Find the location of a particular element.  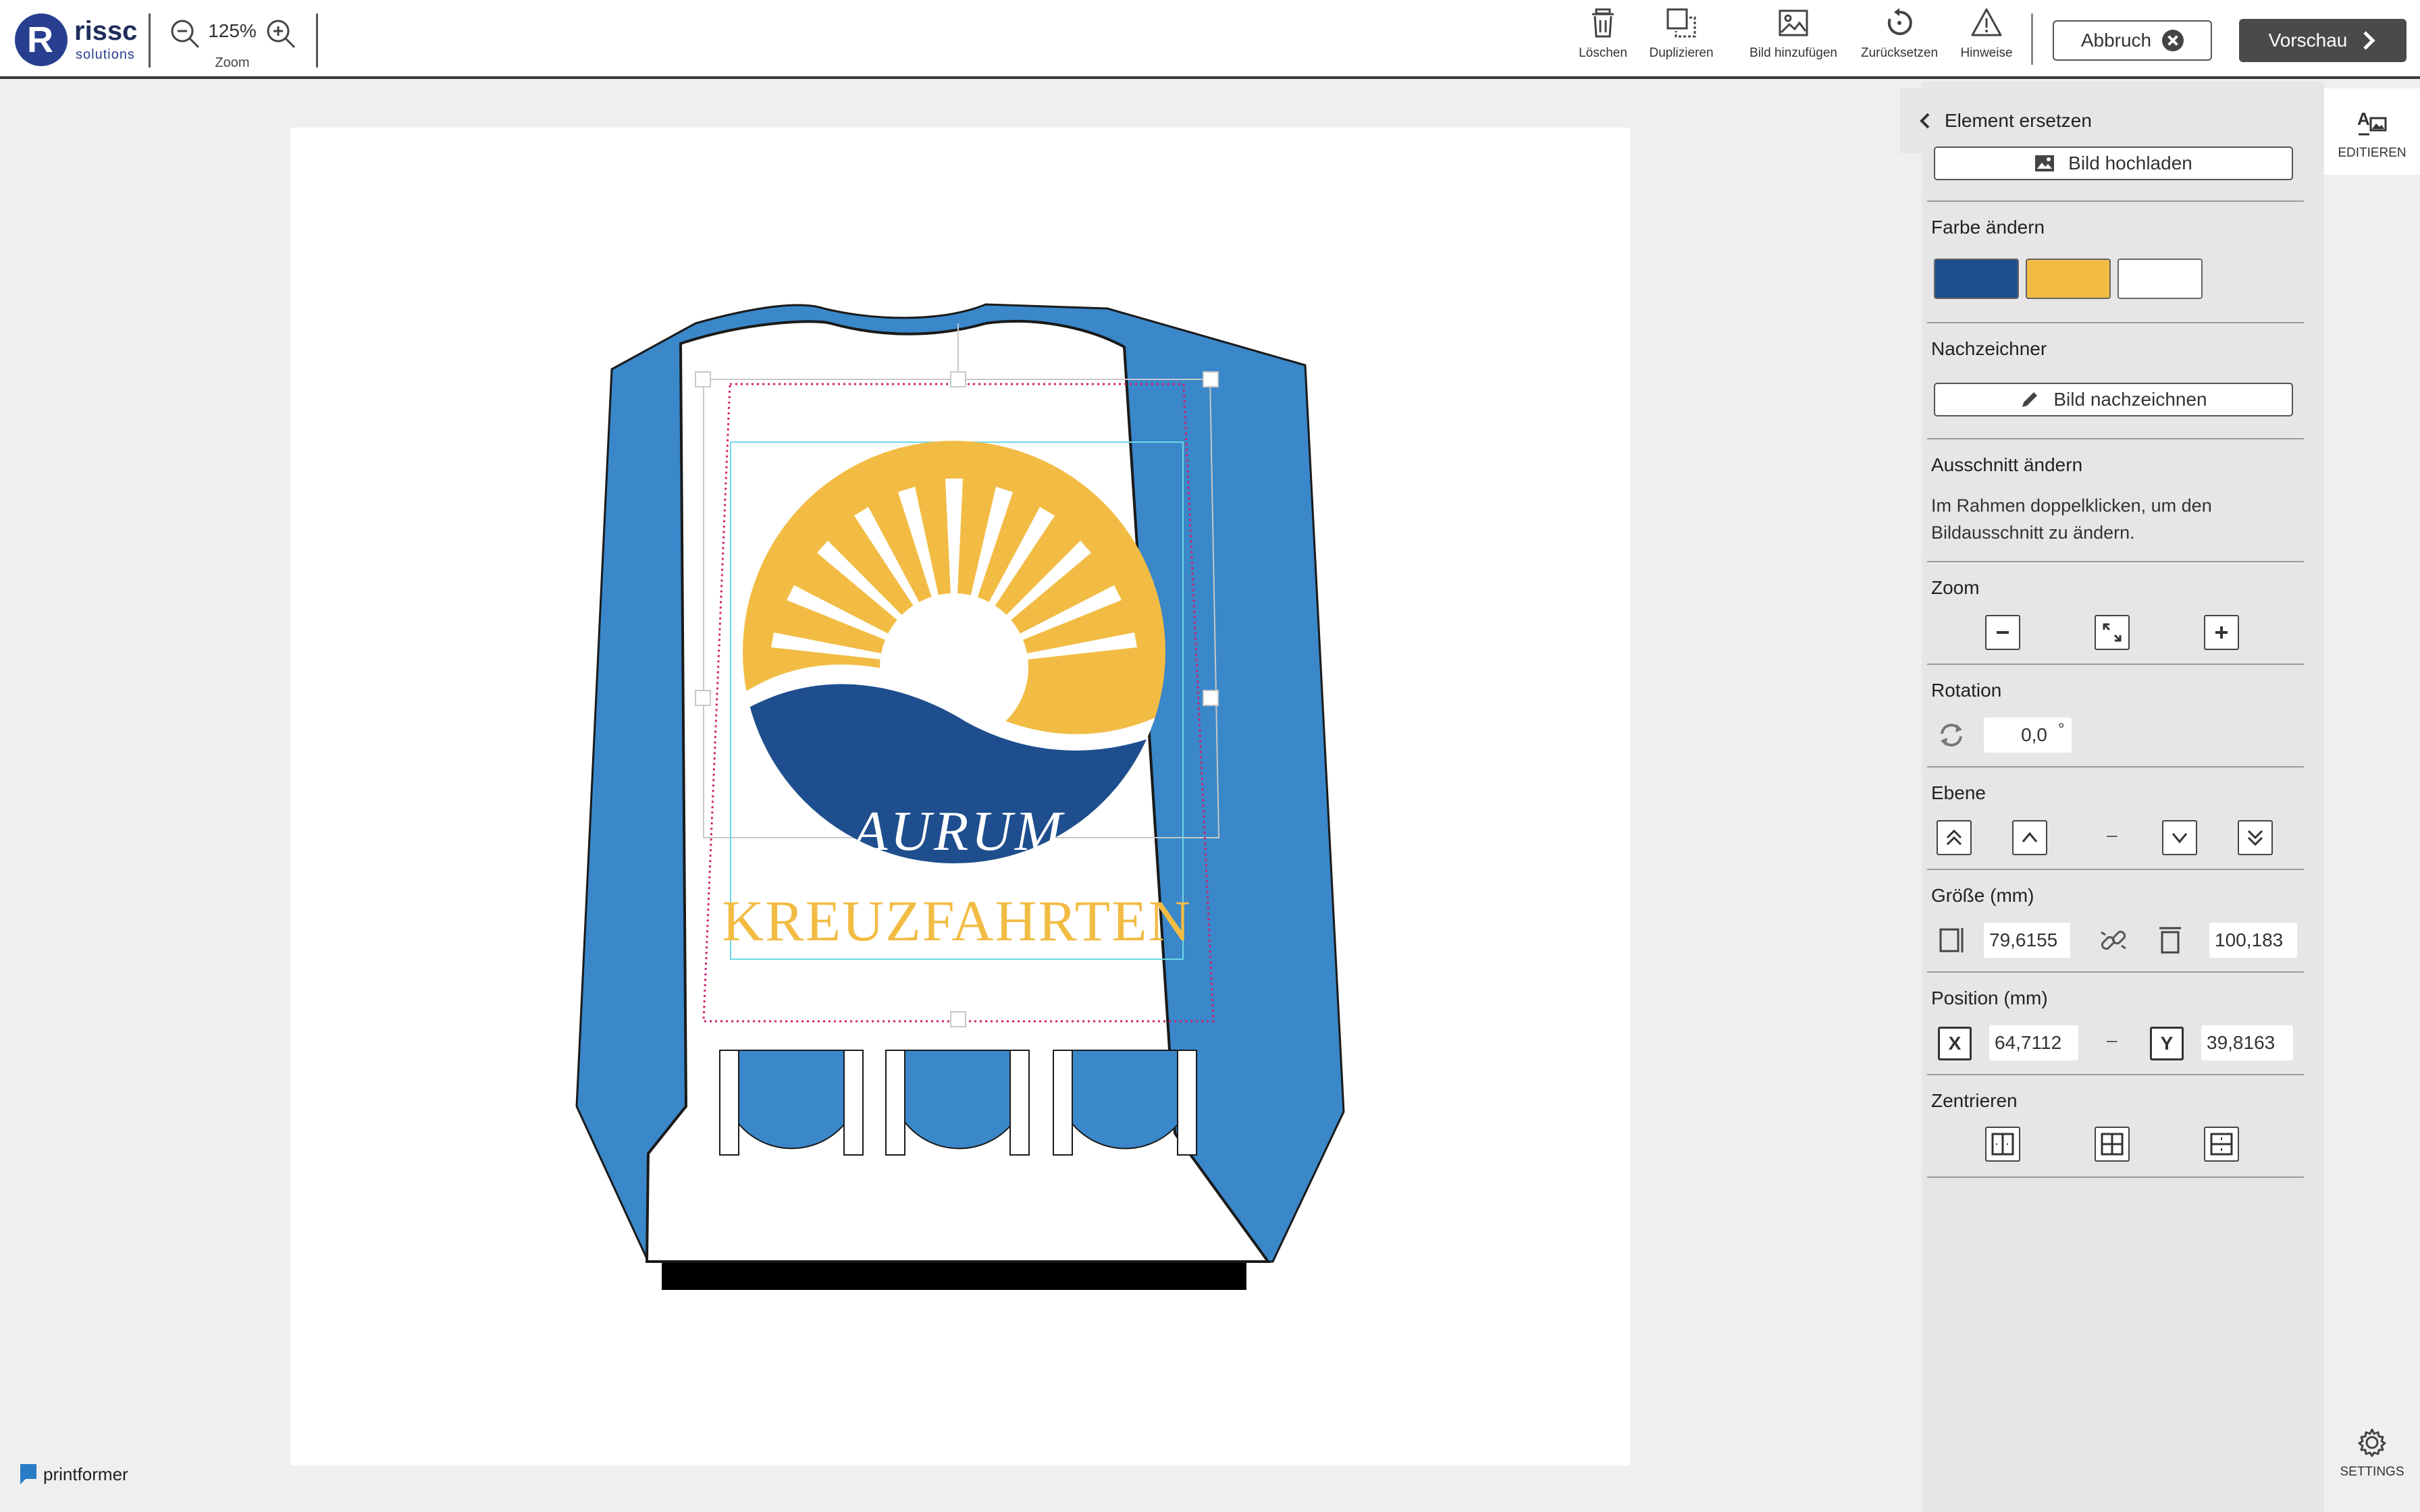

bring-forward-button is located at coordinates (2029, 837).